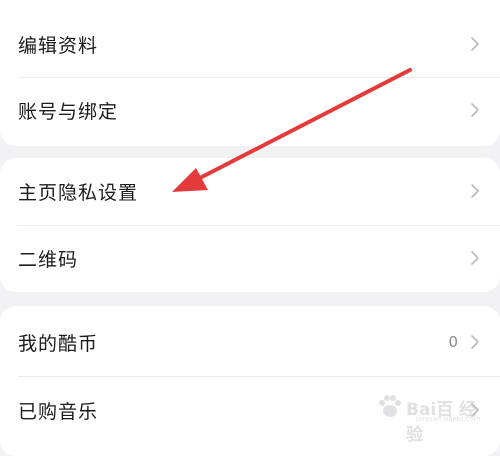 The height and width of the screenshot is (456, 500). What do you see at coordinates (58, 45) in the screenshot?
I see `edit-profile-label: 编辑资料` at bounding box center [58, 45].